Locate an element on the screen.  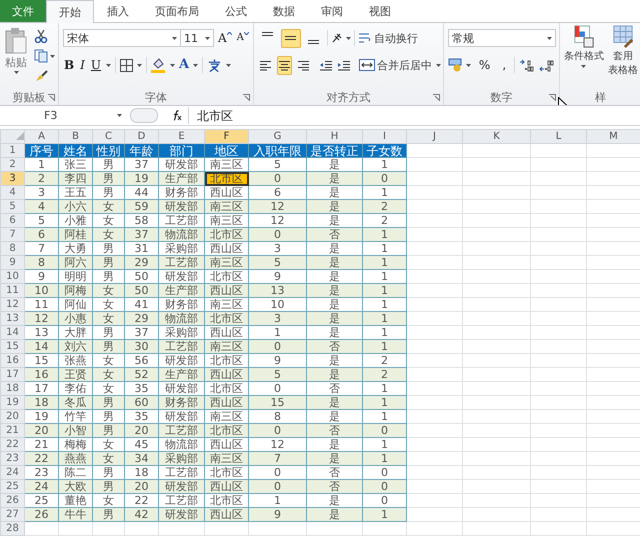
ribbon-tab: 公式 is located at coordinates (236, 11).